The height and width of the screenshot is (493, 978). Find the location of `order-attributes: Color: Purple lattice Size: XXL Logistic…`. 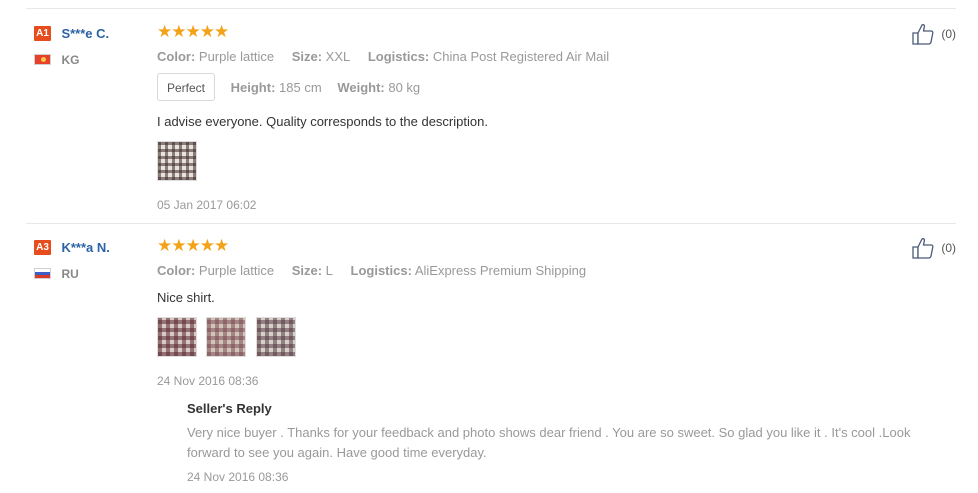

order-attributes: Color: Purple lattice Size: XXL Logistic… is located at coordinates (497, 57).